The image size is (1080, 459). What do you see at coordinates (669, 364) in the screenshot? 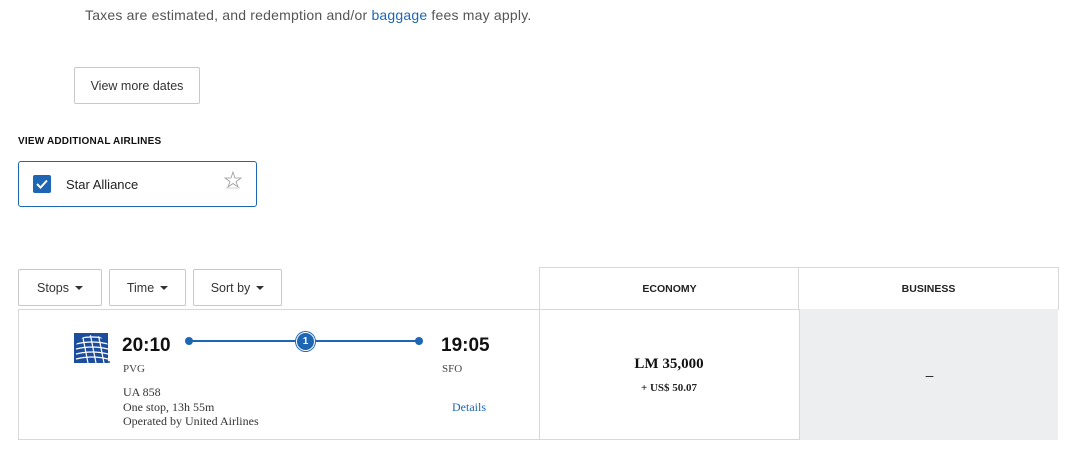
I see `economy-miles-price: LM 35,000` at bounding box center [669, 364].